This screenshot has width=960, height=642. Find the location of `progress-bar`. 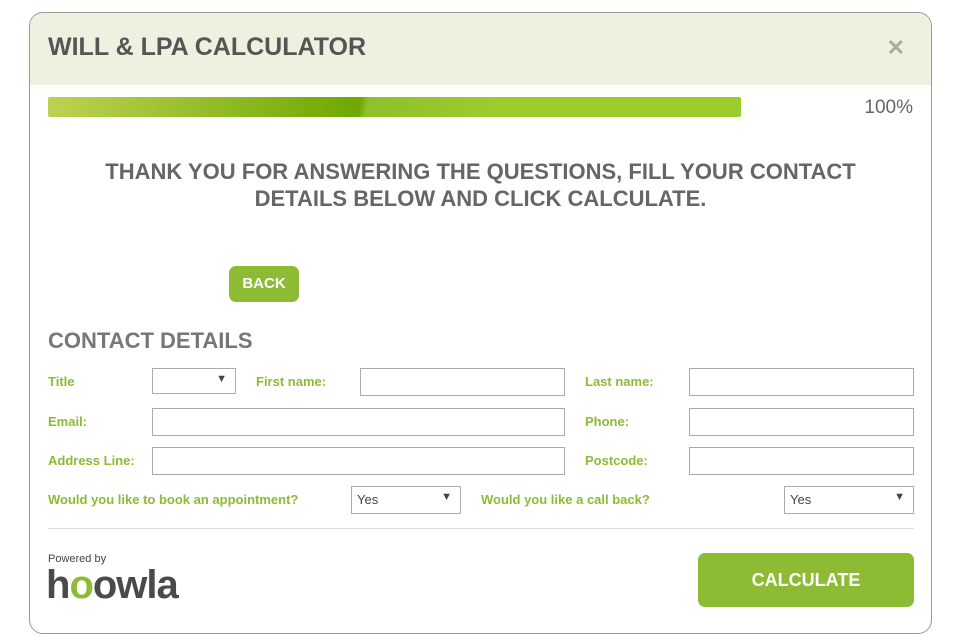

progress-bar is located at coordinates (394, 107).